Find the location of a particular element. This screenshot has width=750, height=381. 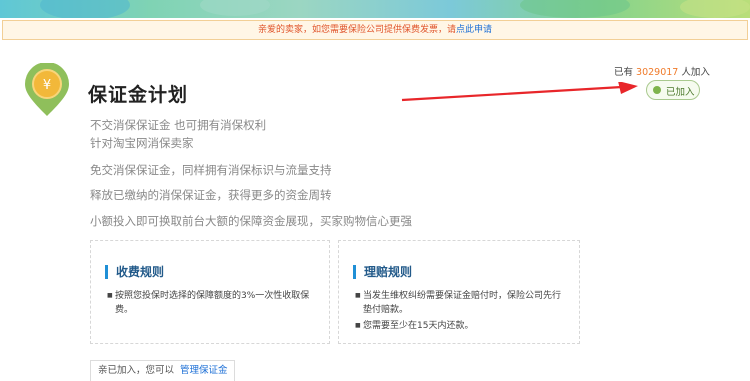

join-count-suffix: 人加入 is located at coordinates (695, 72).